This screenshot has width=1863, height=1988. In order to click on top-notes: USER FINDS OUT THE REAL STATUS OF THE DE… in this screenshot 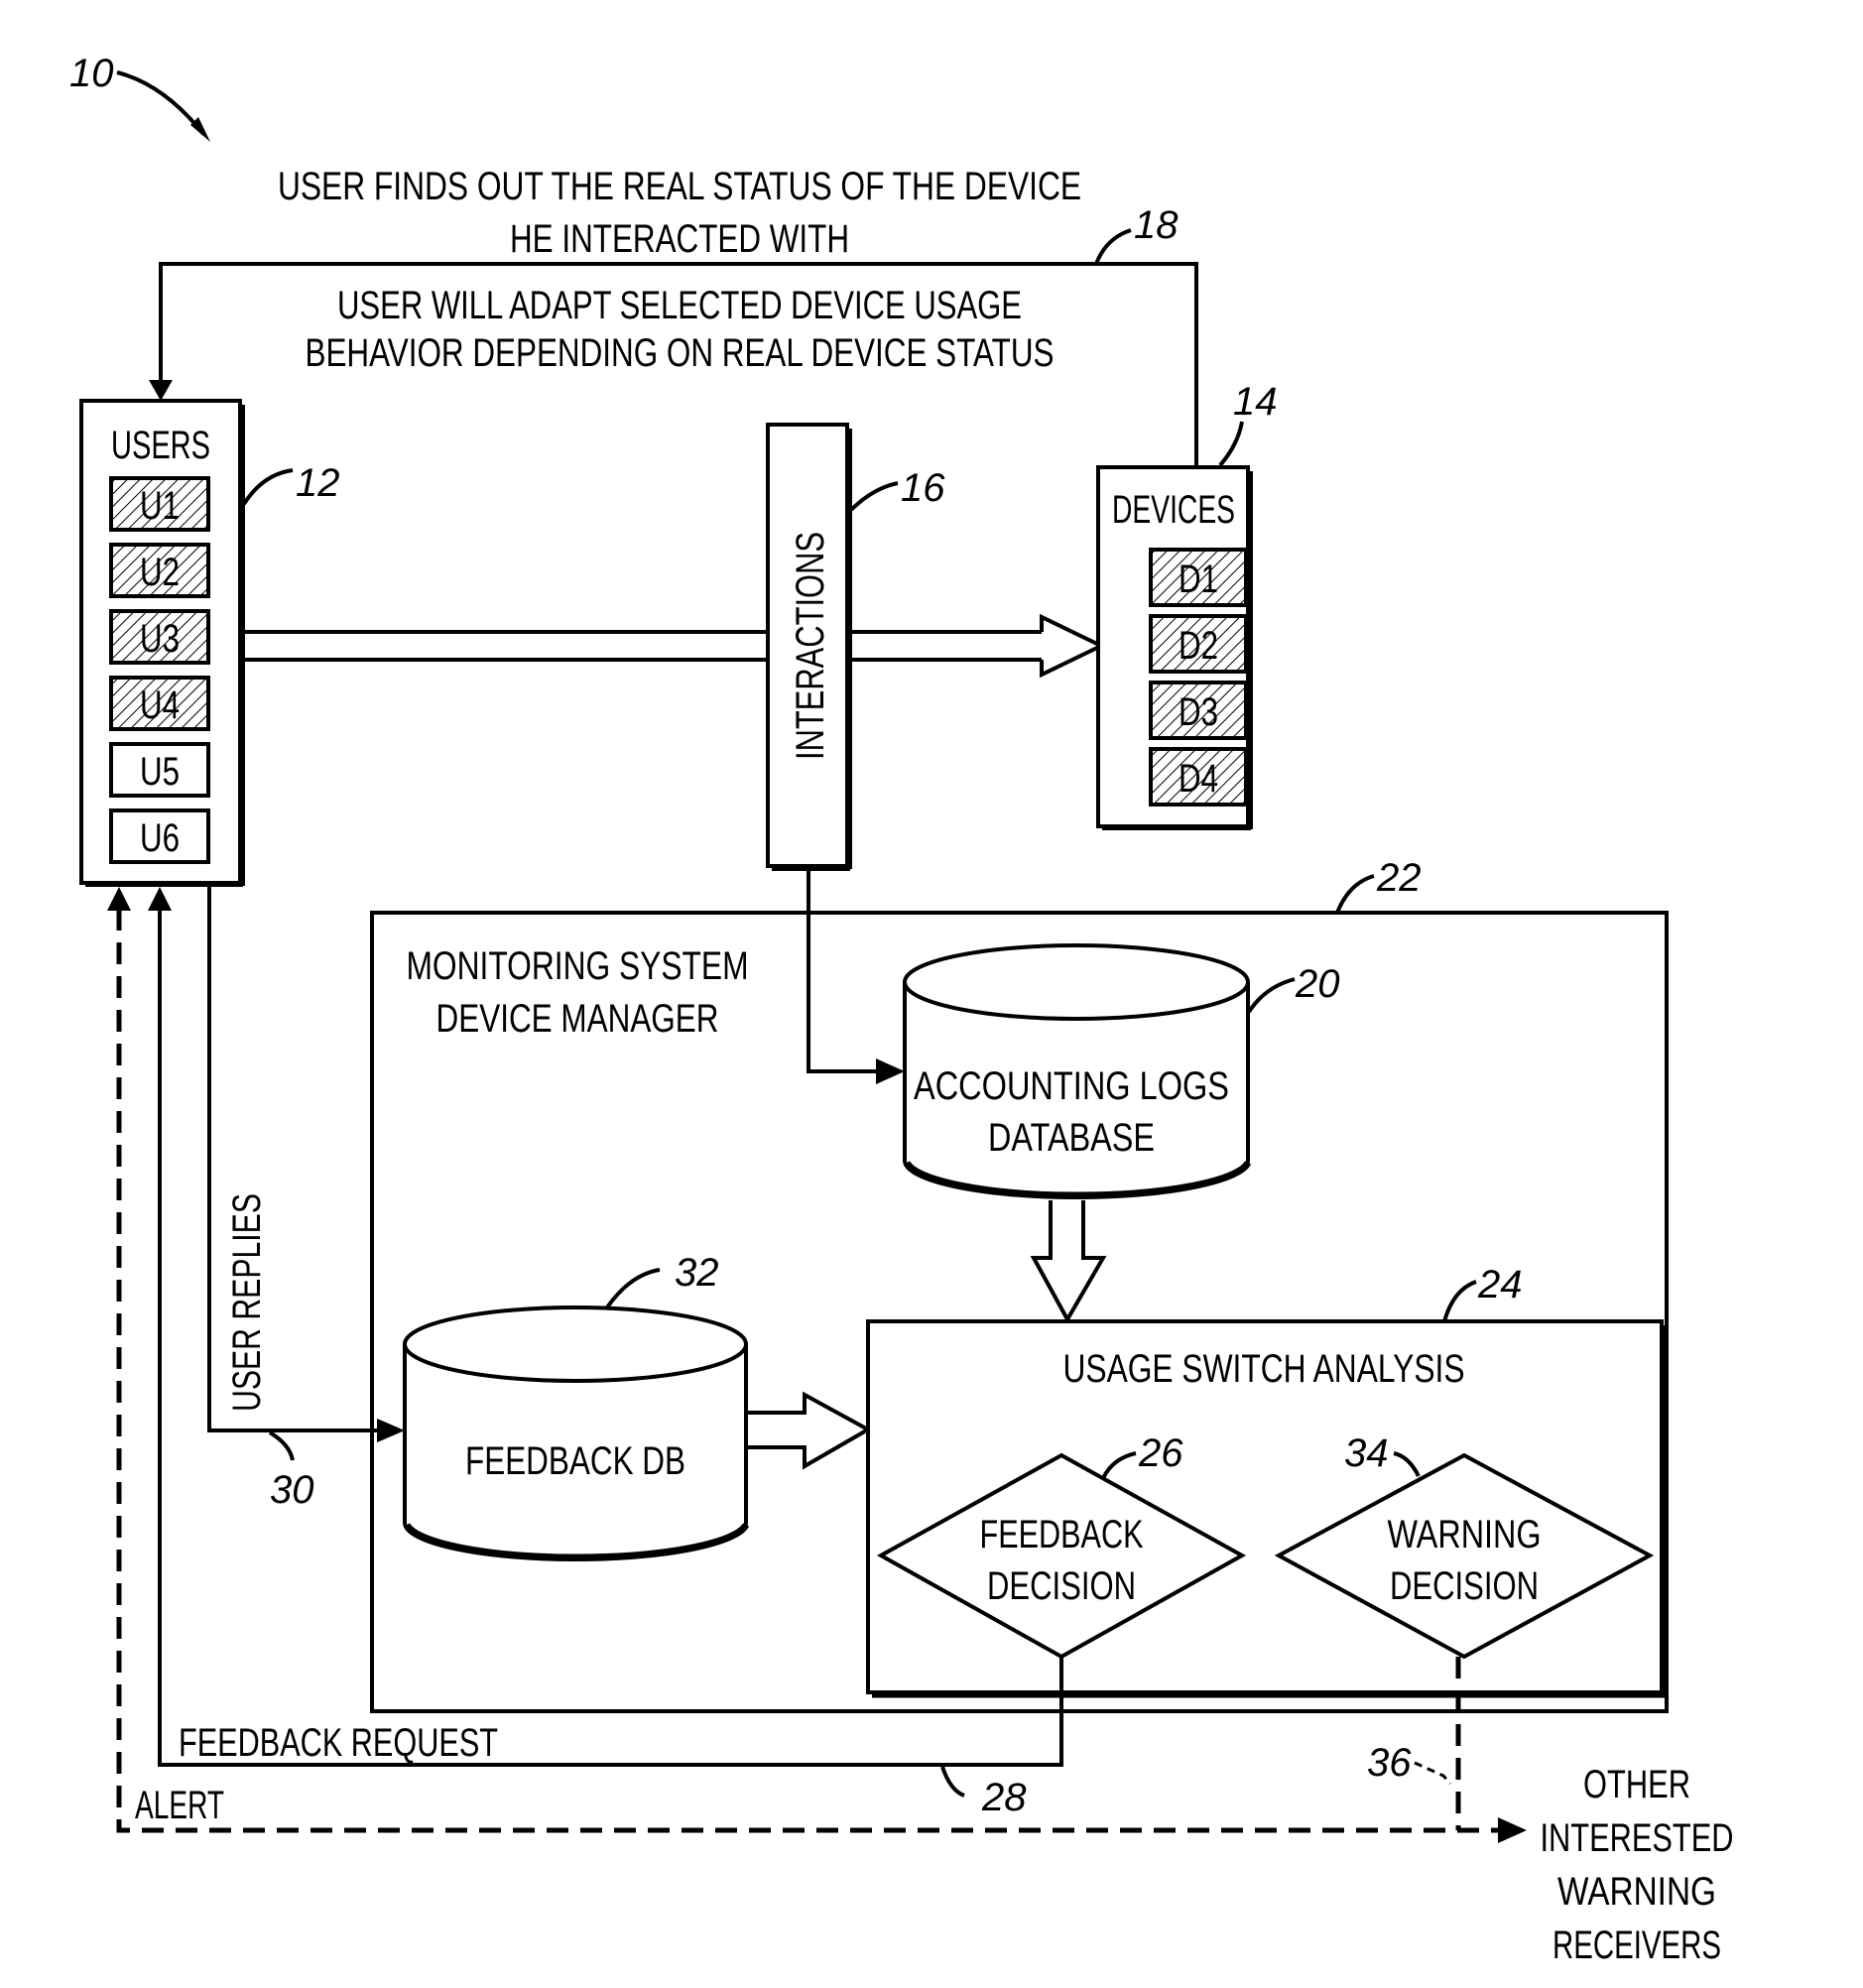, I will do `click(679, 270)`.